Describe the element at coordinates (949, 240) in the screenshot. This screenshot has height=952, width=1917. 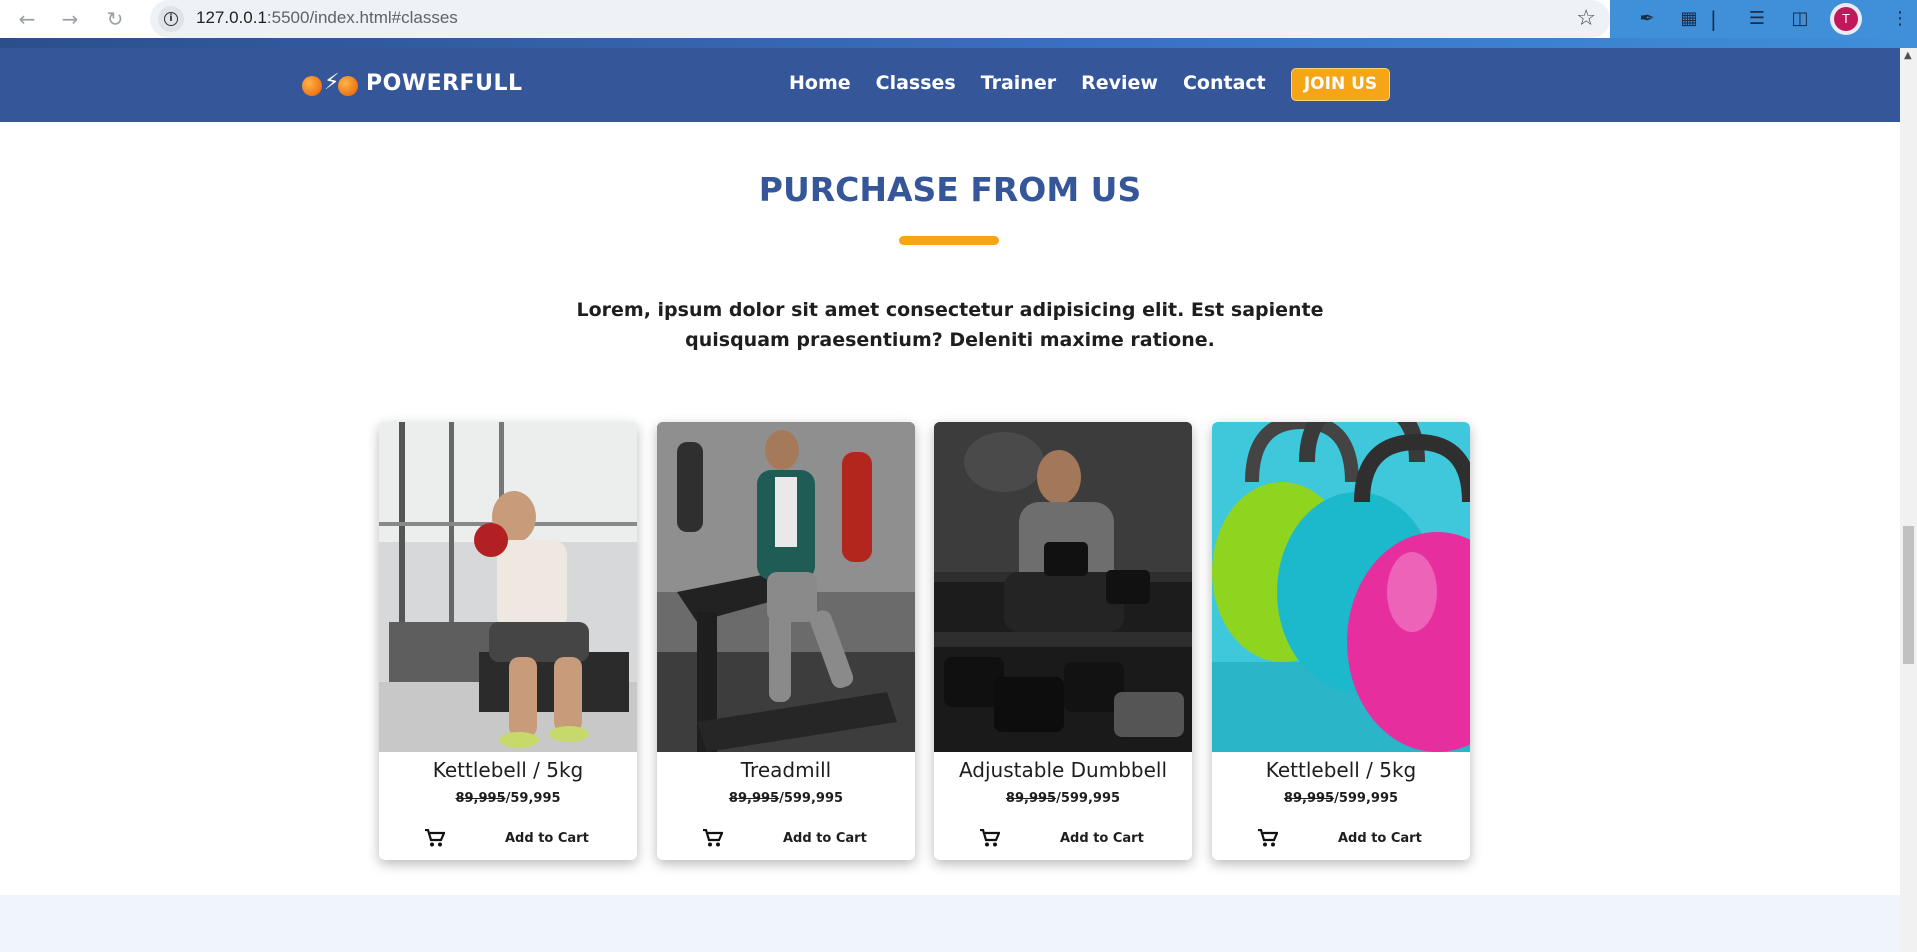
I see `title-underline` at that location.